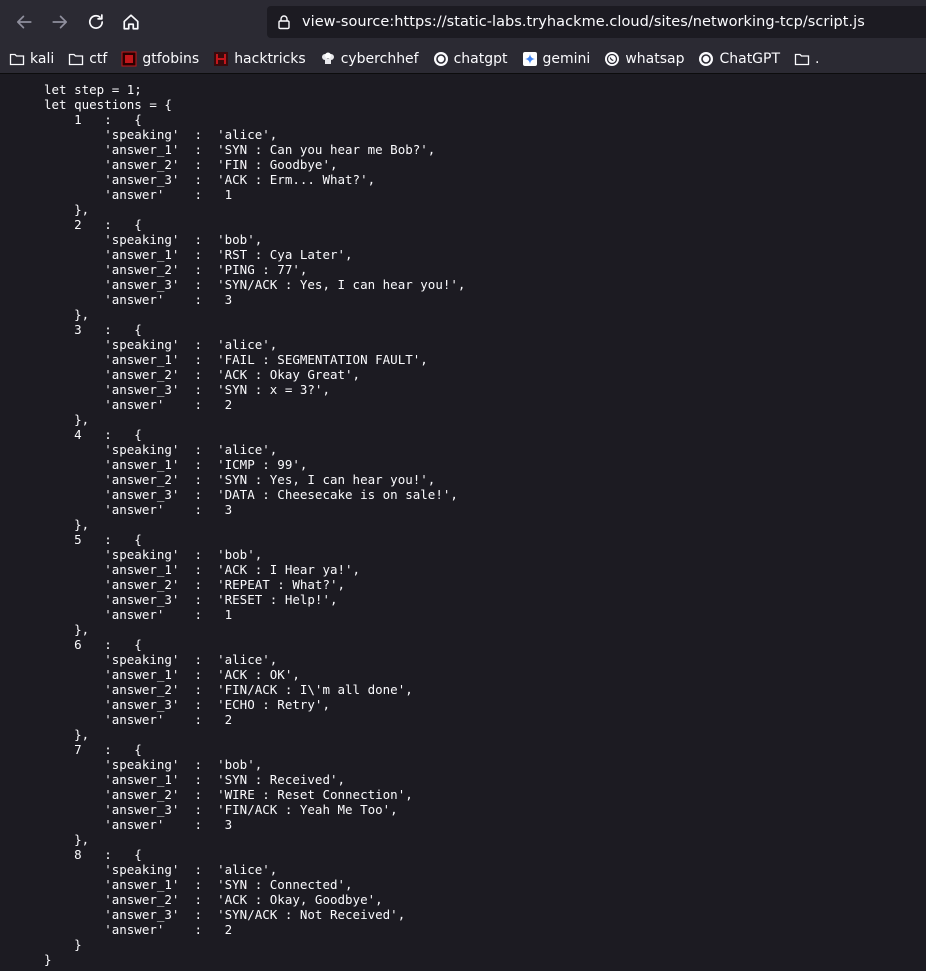  Describe the element at coordinates (191, 164) in the screenshot. I see `source-line: 'answer_2' : 'FIN : Goodbye',` at that location.